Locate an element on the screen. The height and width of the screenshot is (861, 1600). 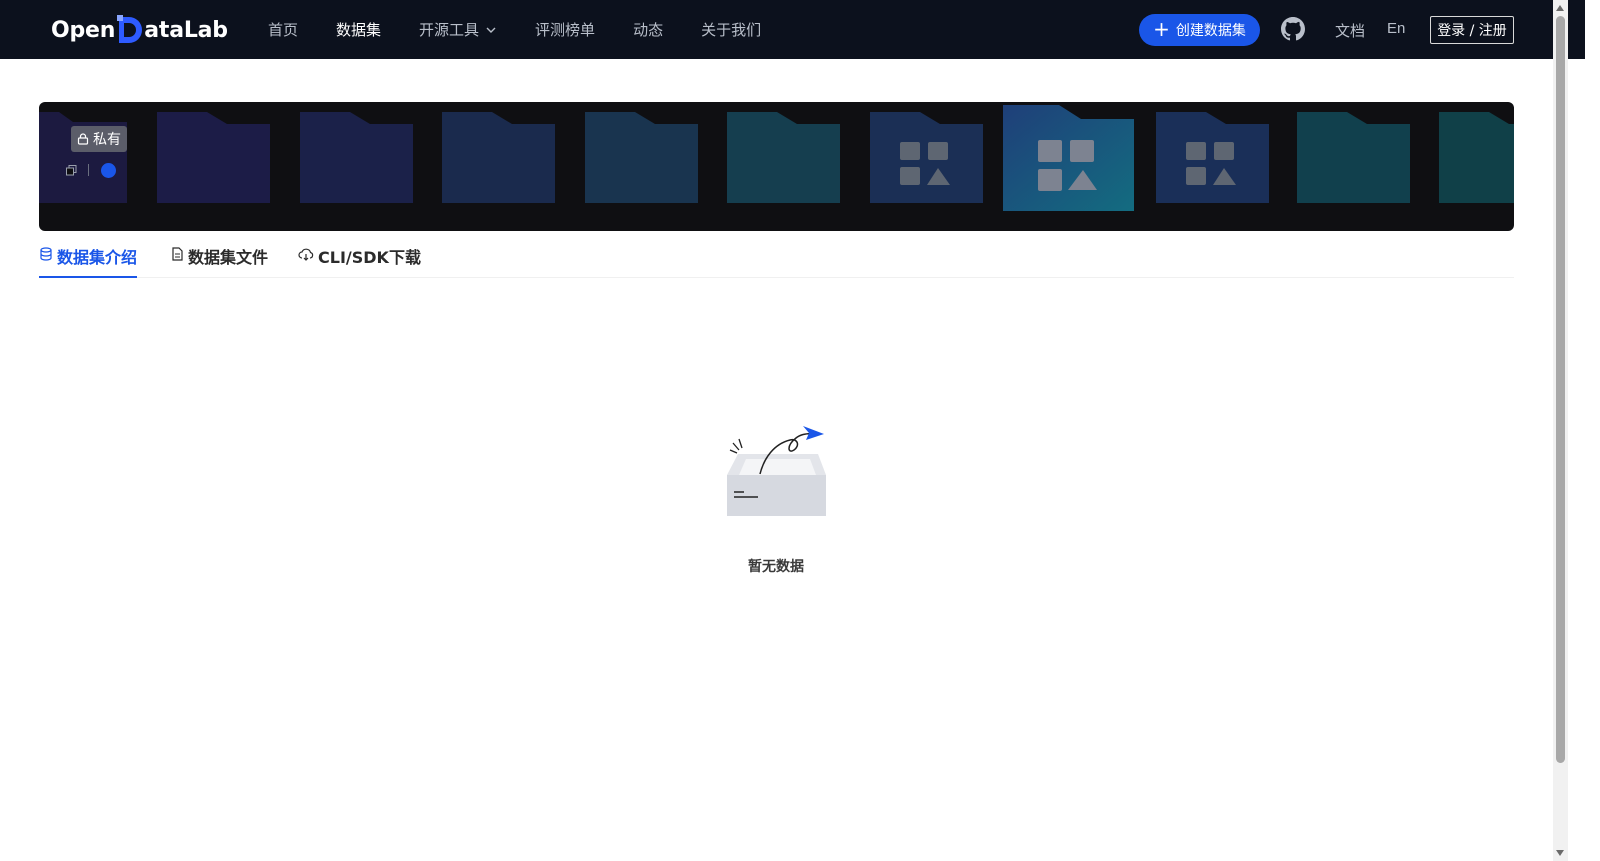
logo-text-right: ataLab is located at coordinates (186, 30).